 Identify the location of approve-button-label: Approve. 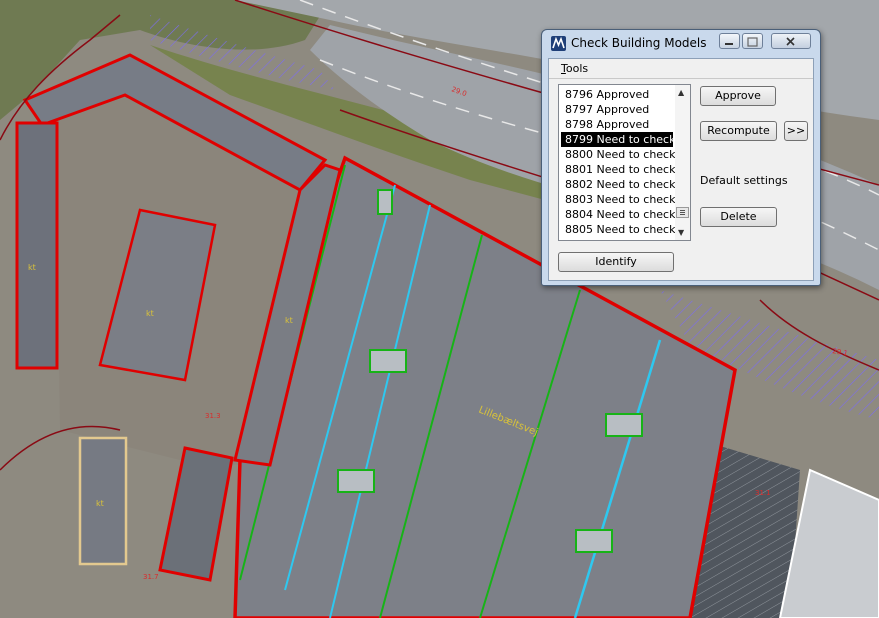
(738, 95).